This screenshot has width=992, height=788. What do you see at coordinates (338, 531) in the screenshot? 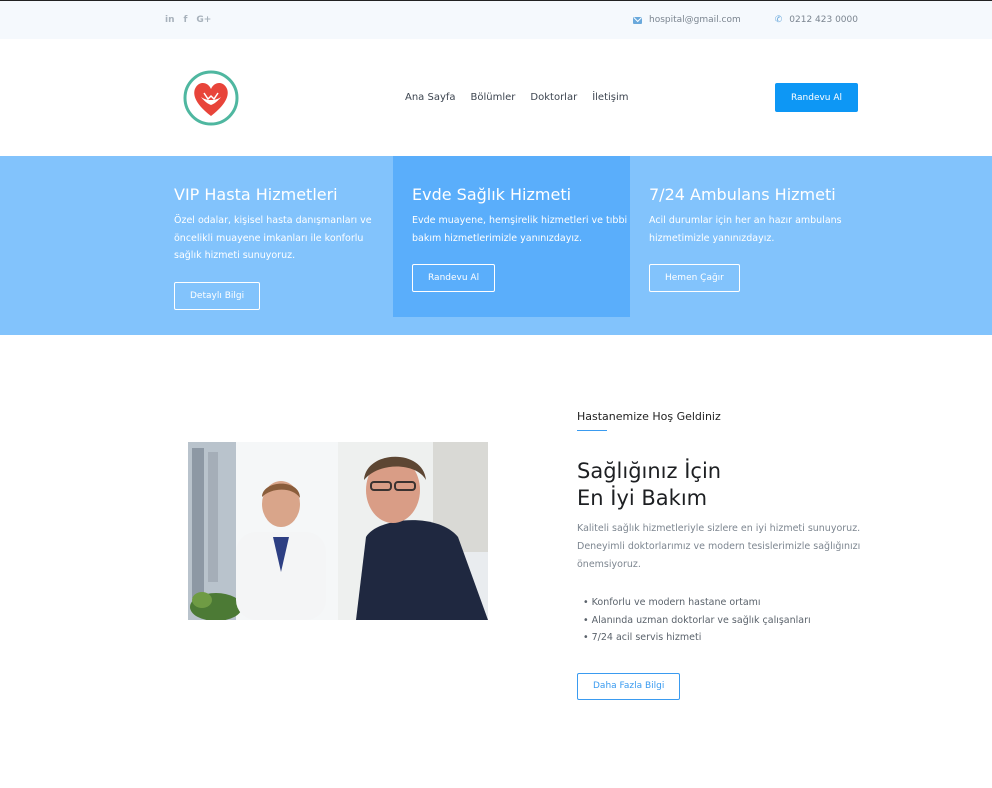
I see `doctors-photo` at bounding box center [338, 531].